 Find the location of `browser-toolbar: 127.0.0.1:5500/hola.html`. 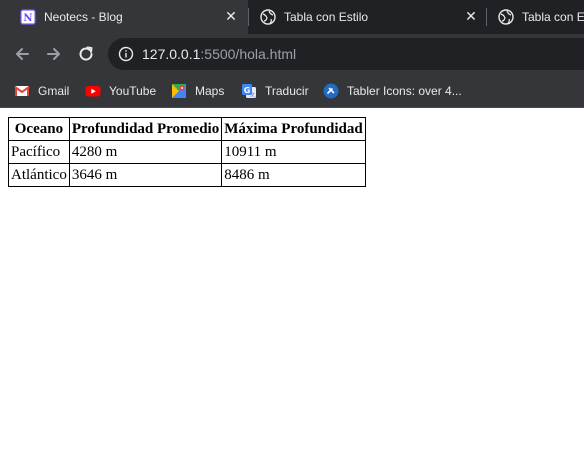

browser-toolbar: 127.0.0.1:5500/hola.html is located at coordinates (292, 54).